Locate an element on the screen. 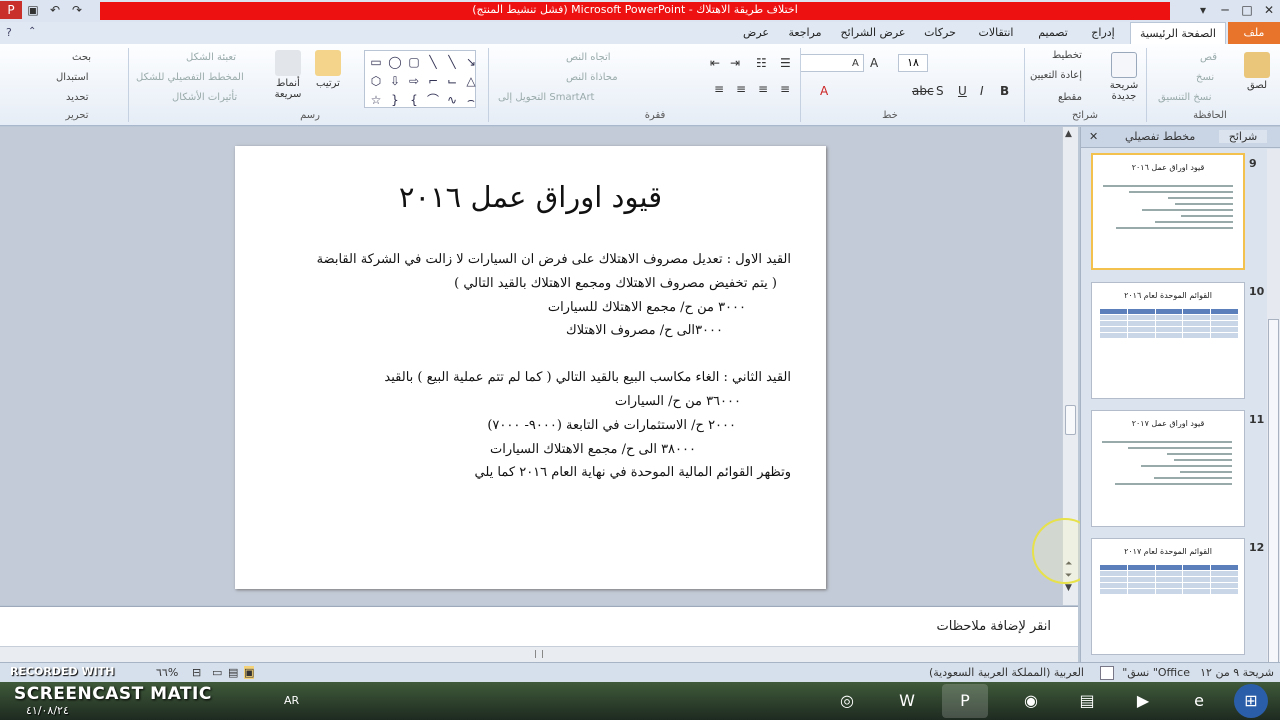  new-slide-button: شريحة جديدة is located at coordinates (1124, 77).